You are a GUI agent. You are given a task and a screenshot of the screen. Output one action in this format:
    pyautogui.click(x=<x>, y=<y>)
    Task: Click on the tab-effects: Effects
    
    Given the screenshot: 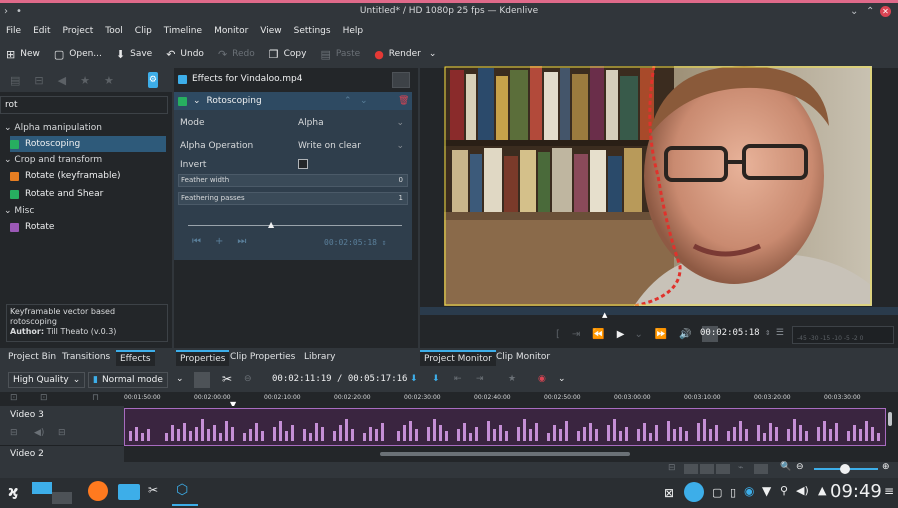 What is the action you would take?
    pyautogui.click(x=135, y=358)
    